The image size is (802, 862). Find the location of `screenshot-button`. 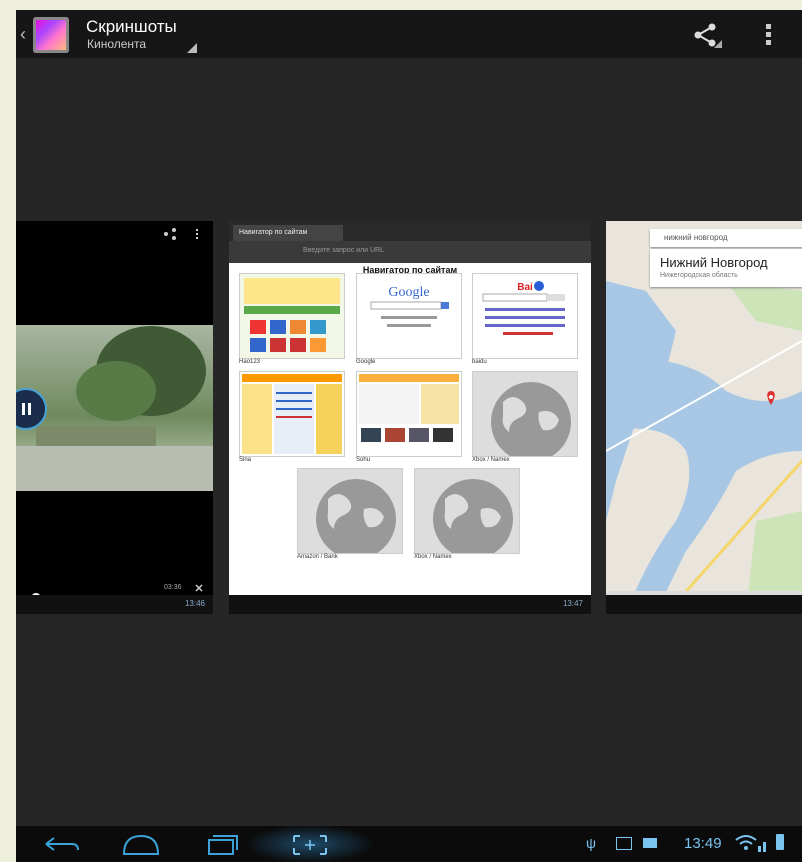

screenshot-button is located at coordinates (310, 844).